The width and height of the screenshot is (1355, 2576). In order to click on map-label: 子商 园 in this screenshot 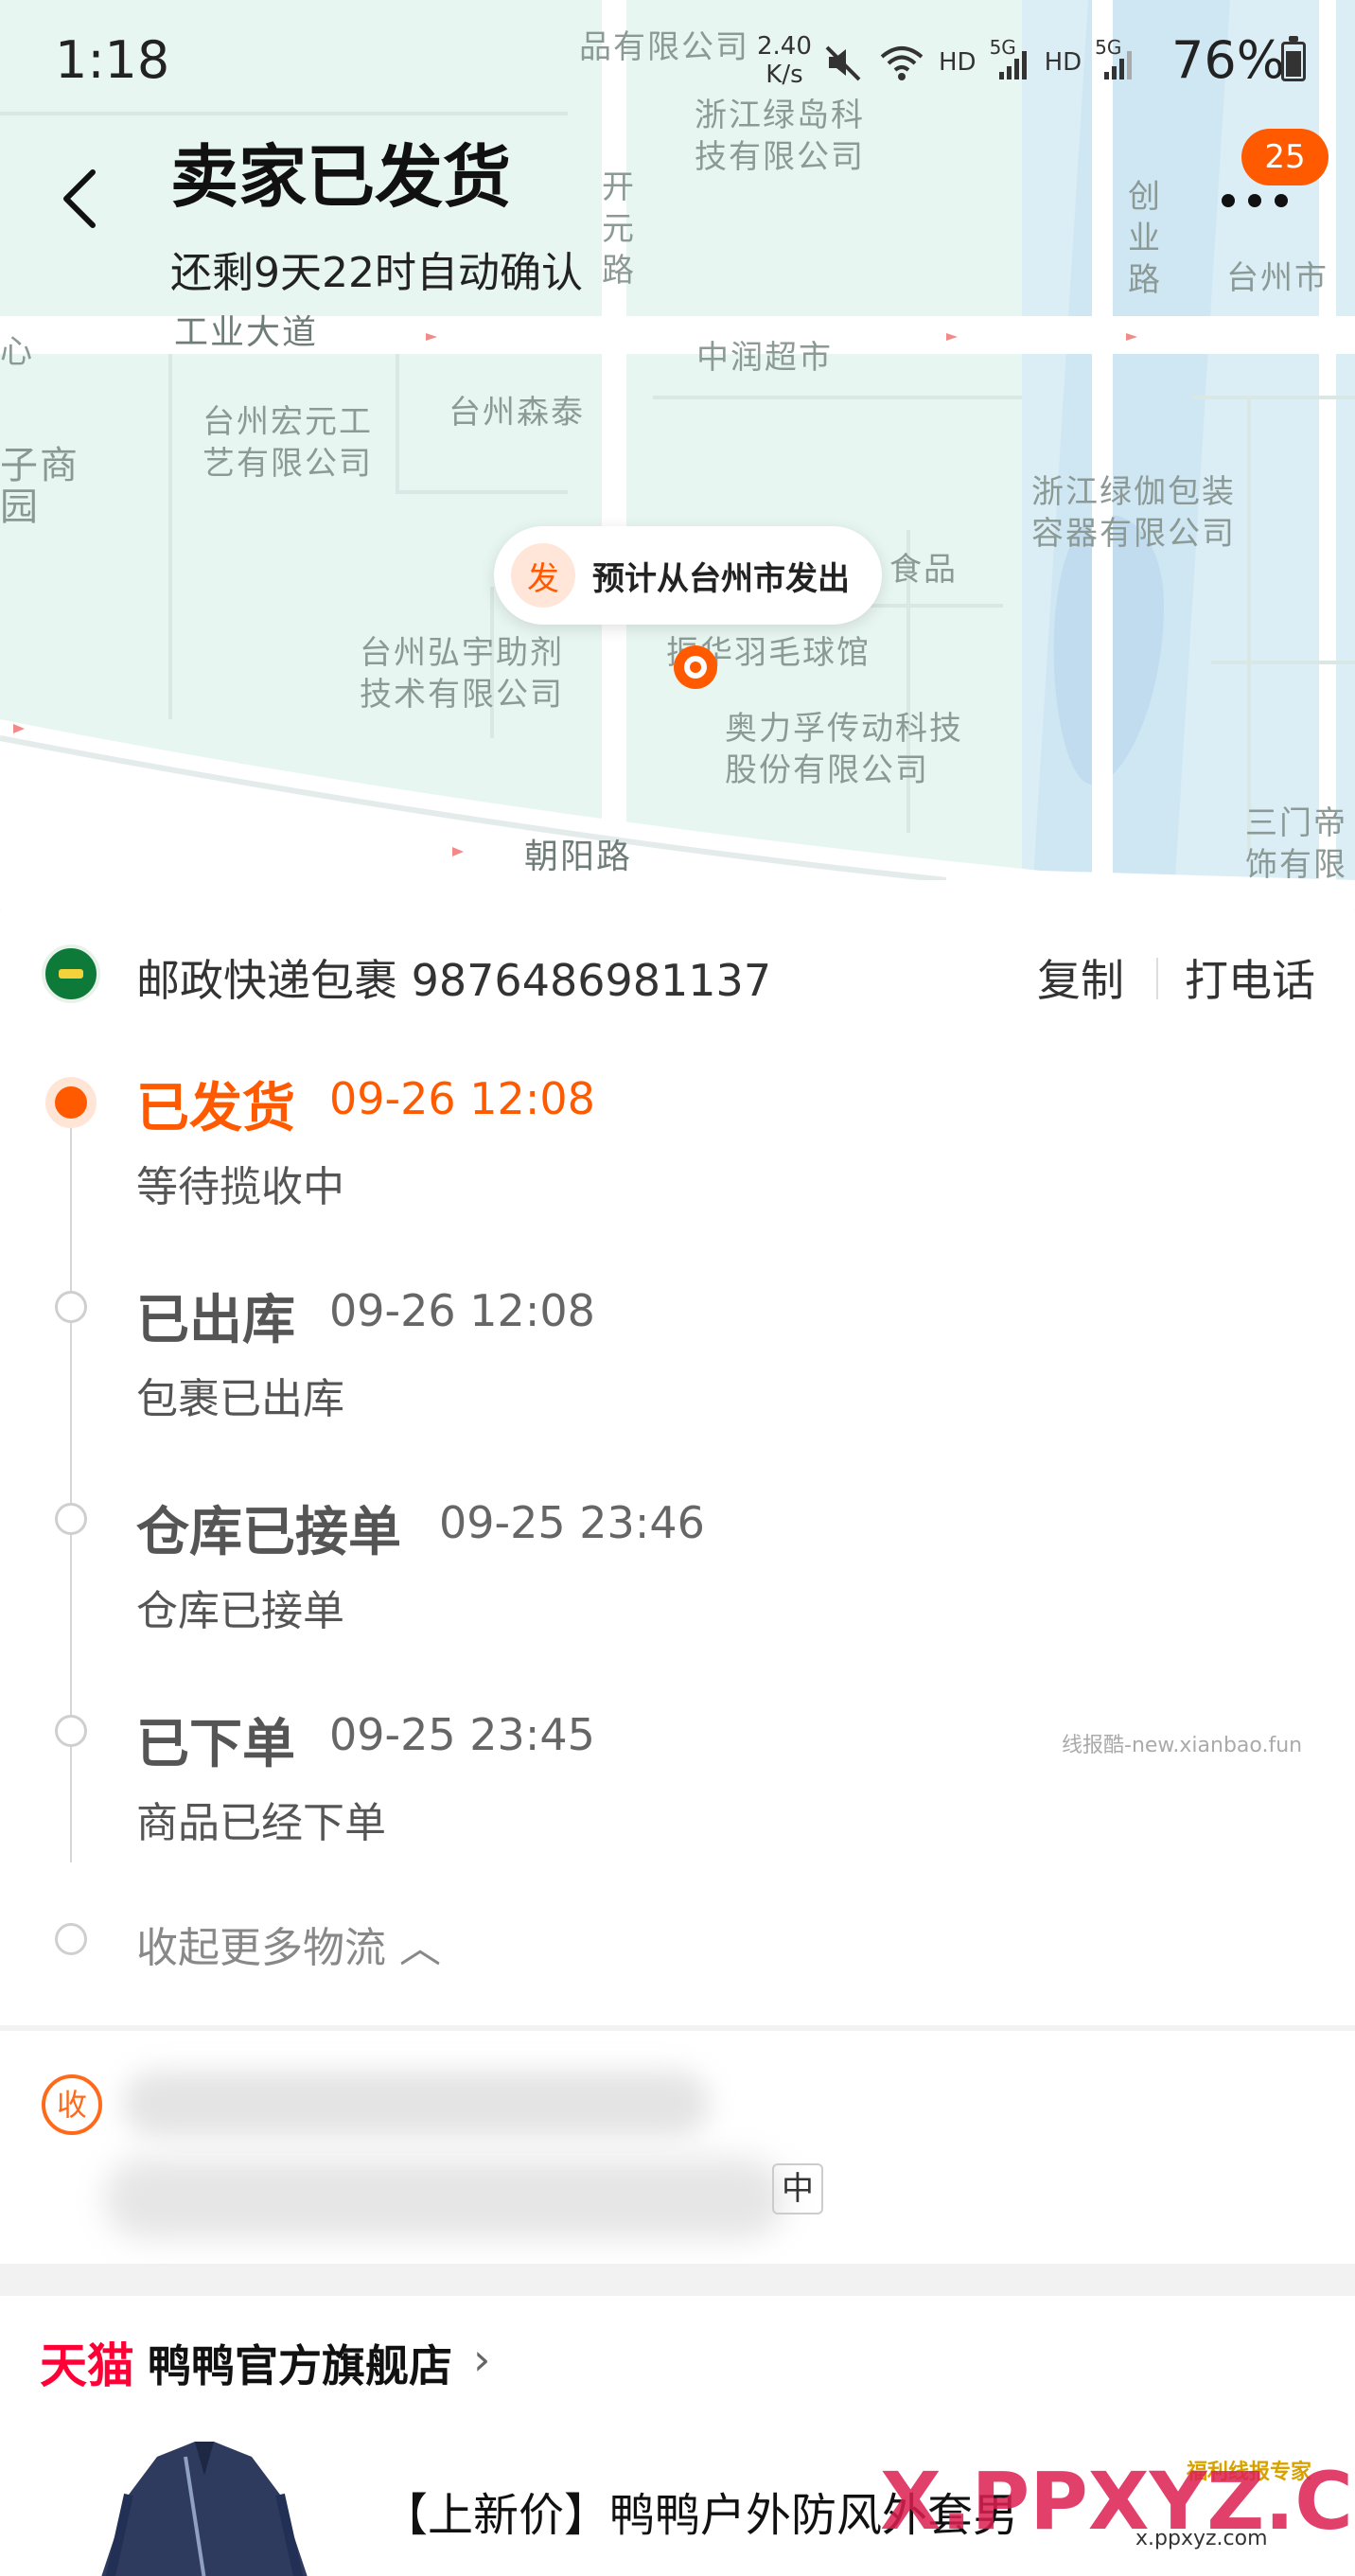, I will do `click(39, 486)`.